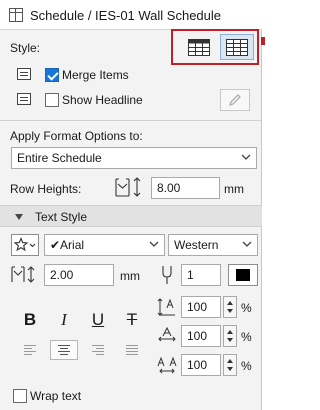 The width and height of the screenshot is (320, 410). What do you see at coordinates (56, 396) in the screenshot?
I see `wrap-text-label: Wrap text` at bounding box center [56, 396].